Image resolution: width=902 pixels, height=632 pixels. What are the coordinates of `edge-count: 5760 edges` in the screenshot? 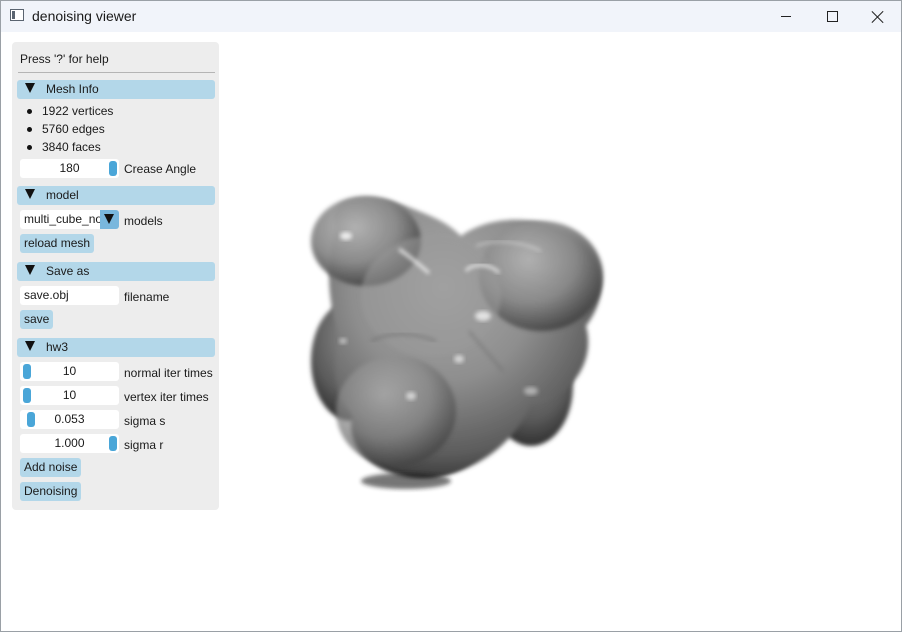 It's located at (73, 129).